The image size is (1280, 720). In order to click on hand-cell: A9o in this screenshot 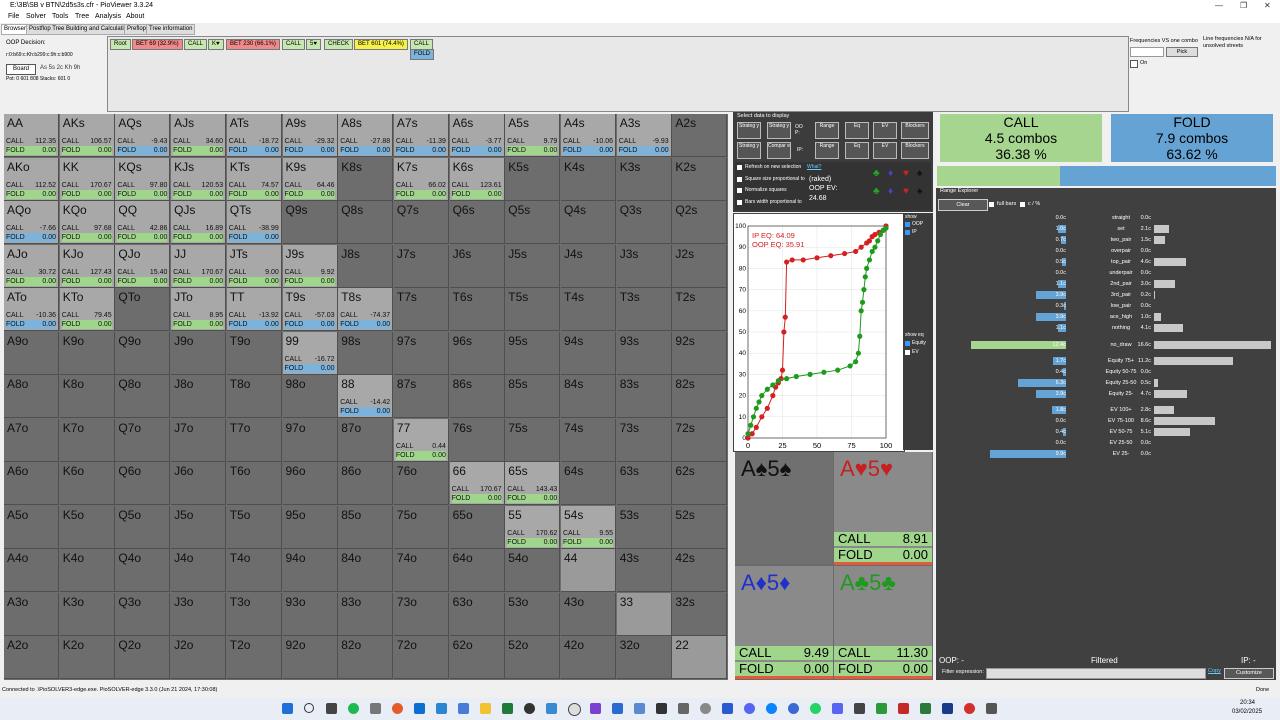, I will do `click(31, 353)`.